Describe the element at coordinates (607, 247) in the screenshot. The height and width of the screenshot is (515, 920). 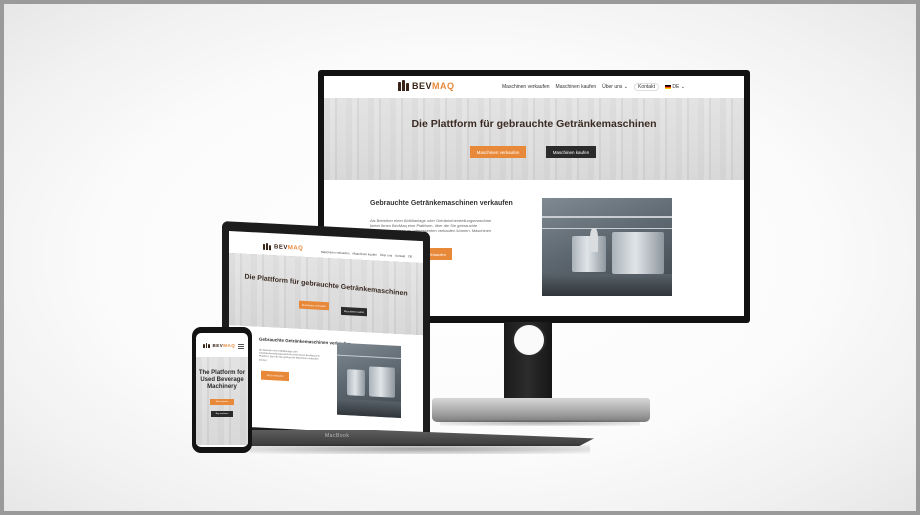
I see `monitor-machine-photo` at that location.